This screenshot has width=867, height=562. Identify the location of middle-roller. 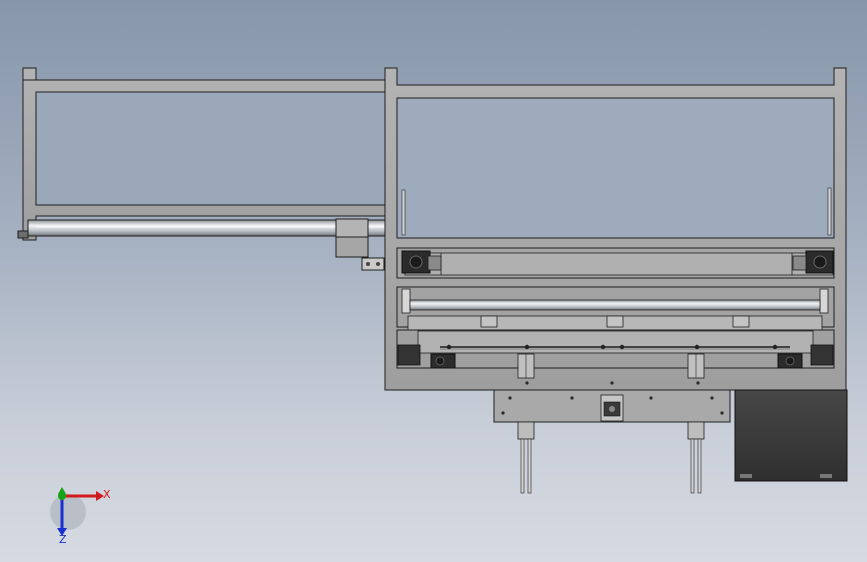
(615, 308).